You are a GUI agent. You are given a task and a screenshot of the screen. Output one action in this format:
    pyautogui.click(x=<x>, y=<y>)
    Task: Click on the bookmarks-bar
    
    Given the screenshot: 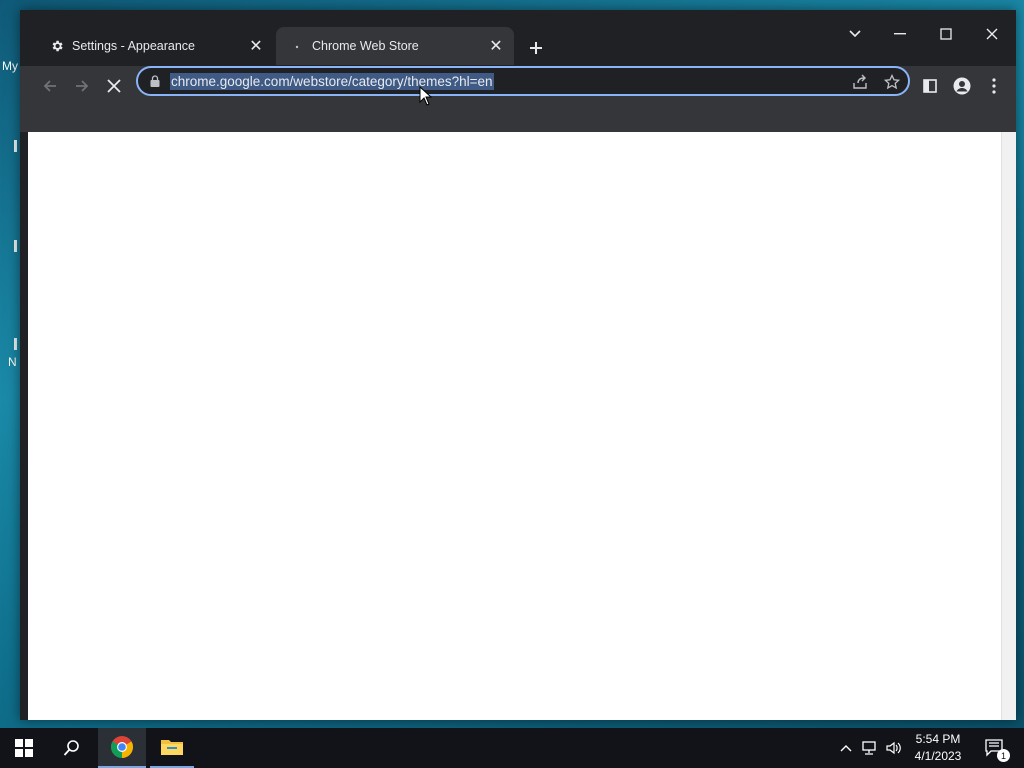 What is the action you would take?
    pyautogui.click(x=518, y=120)
    